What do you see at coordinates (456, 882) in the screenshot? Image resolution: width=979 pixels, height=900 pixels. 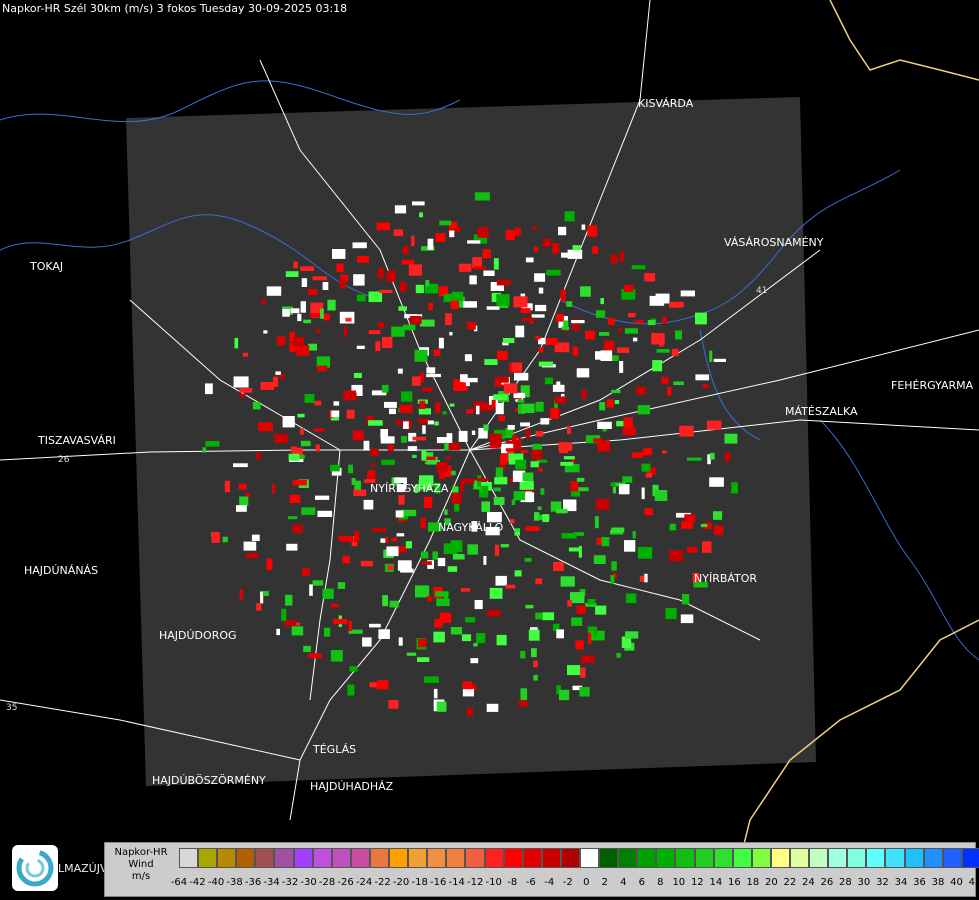 I see `legend-tick-label: -14` at bounding box center [456, 882].